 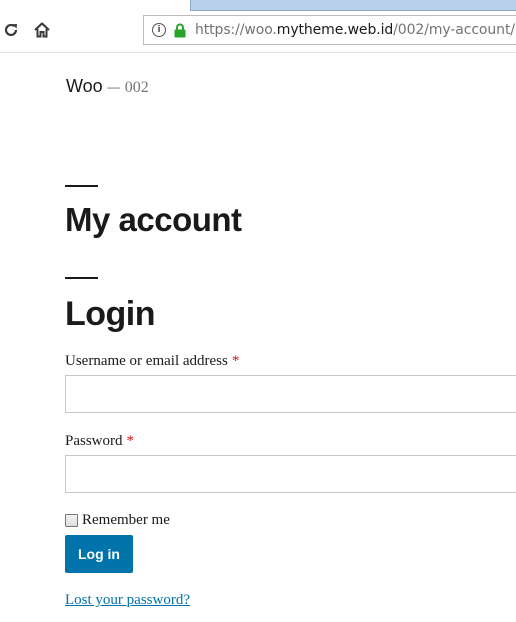 I want to click on login-button: Log in, so click(x=99, y=554).